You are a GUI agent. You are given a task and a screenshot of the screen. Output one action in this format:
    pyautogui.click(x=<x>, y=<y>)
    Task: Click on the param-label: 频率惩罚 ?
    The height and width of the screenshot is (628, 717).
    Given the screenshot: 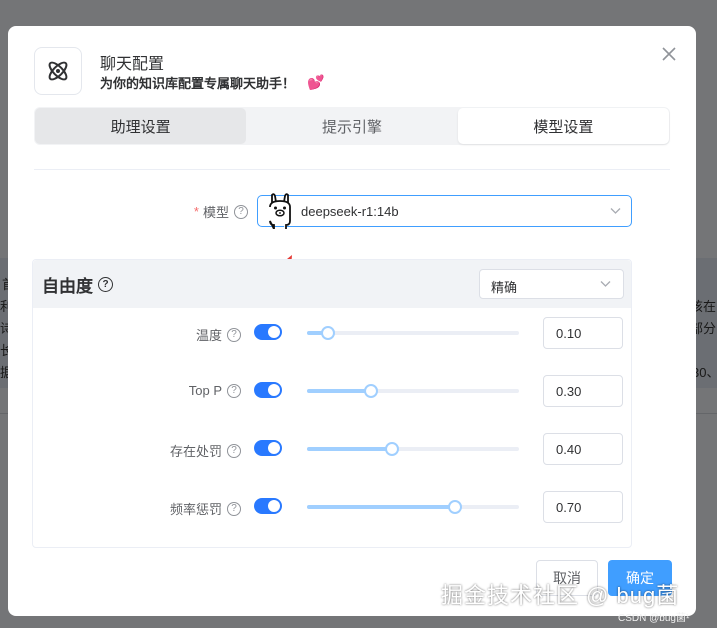 What is the action you would take?
    pyautogui.click(x=187, y=508)
    